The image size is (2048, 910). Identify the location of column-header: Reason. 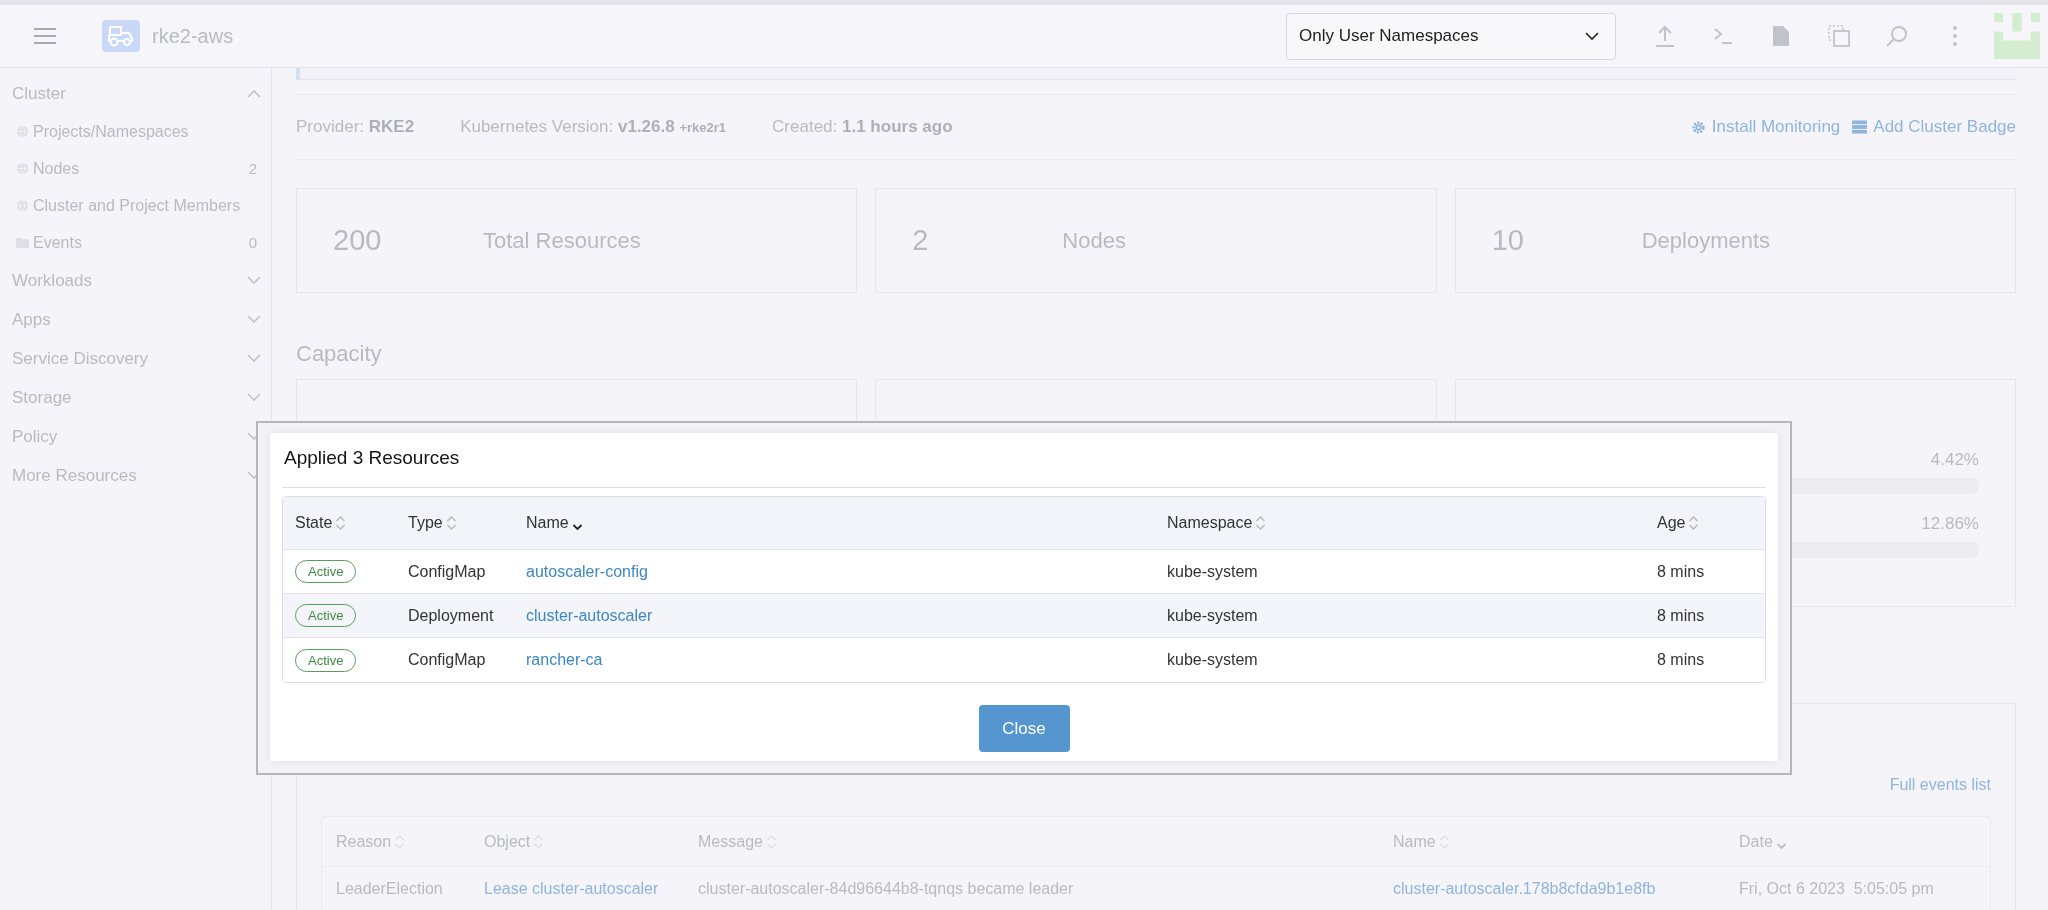
(410, 841).